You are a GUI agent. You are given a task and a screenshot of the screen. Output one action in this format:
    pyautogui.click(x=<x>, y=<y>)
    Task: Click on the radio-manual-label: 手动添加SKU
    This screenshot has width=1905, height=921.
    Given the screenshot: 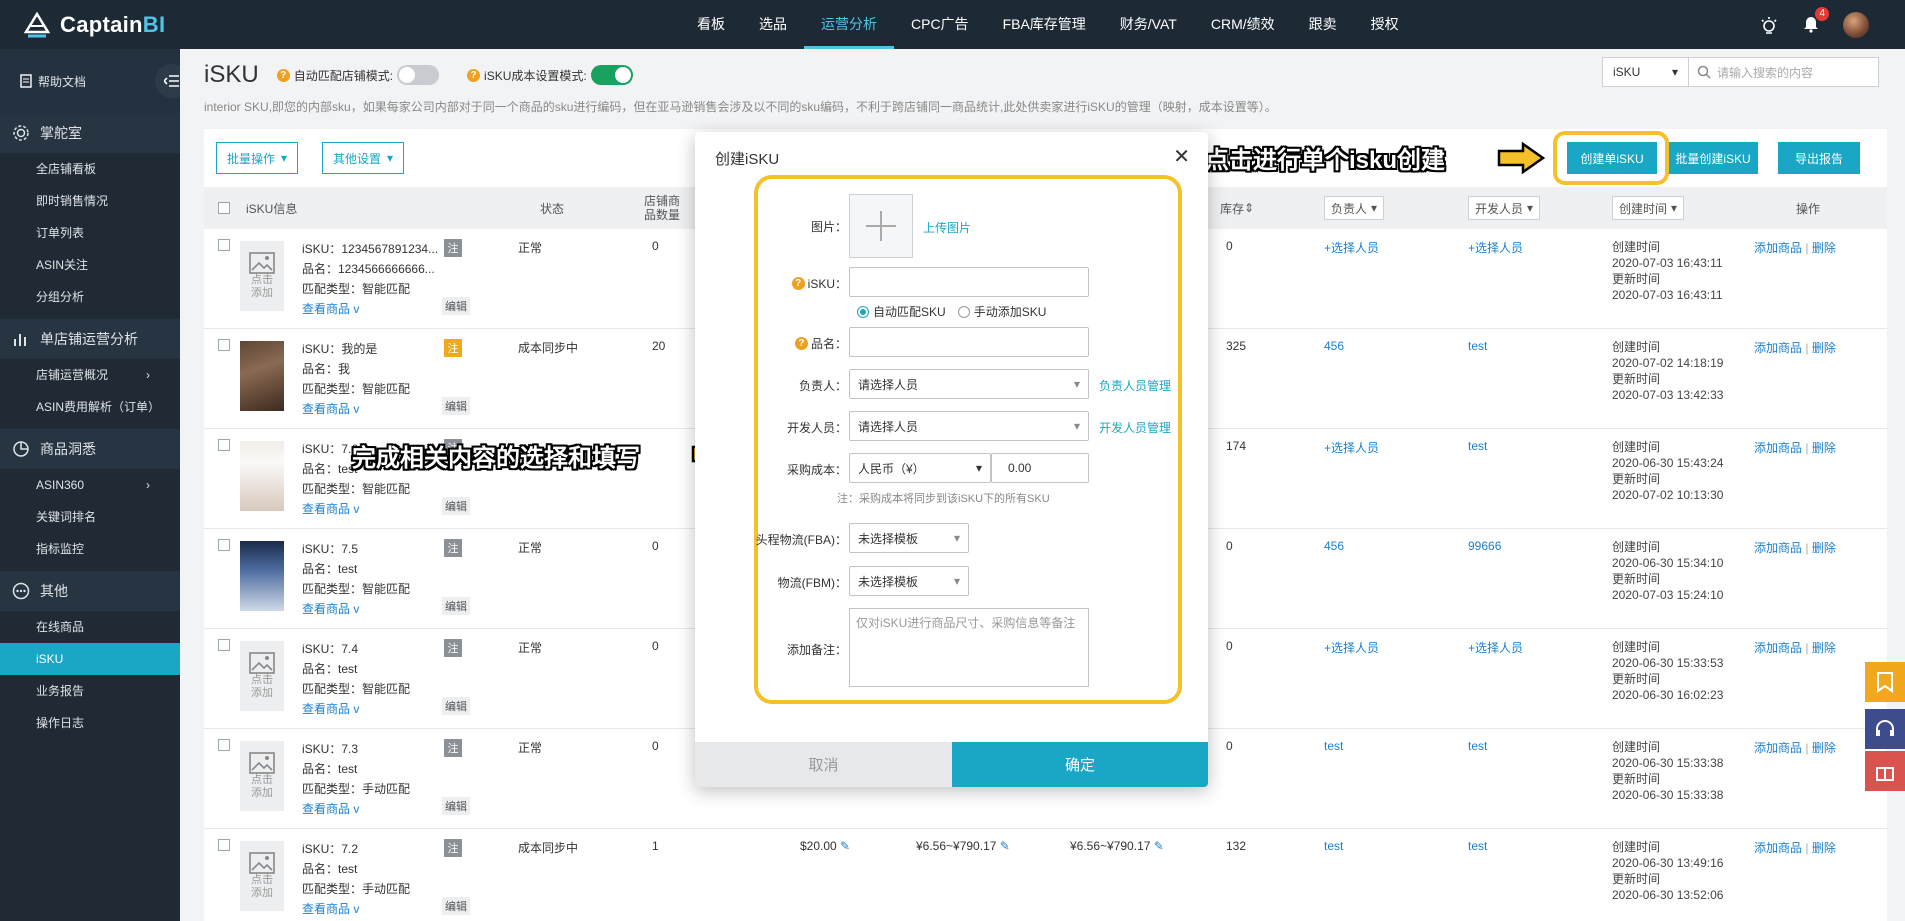 What is the action you would take?
    pyautogui.click(x=1010, y=312)
    